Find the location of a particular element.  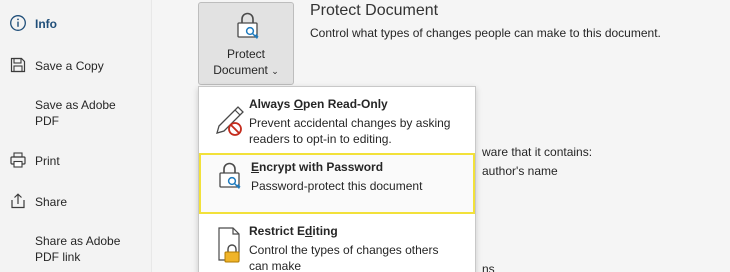

menu-title-accel: E is located at coordinates (255, 167).